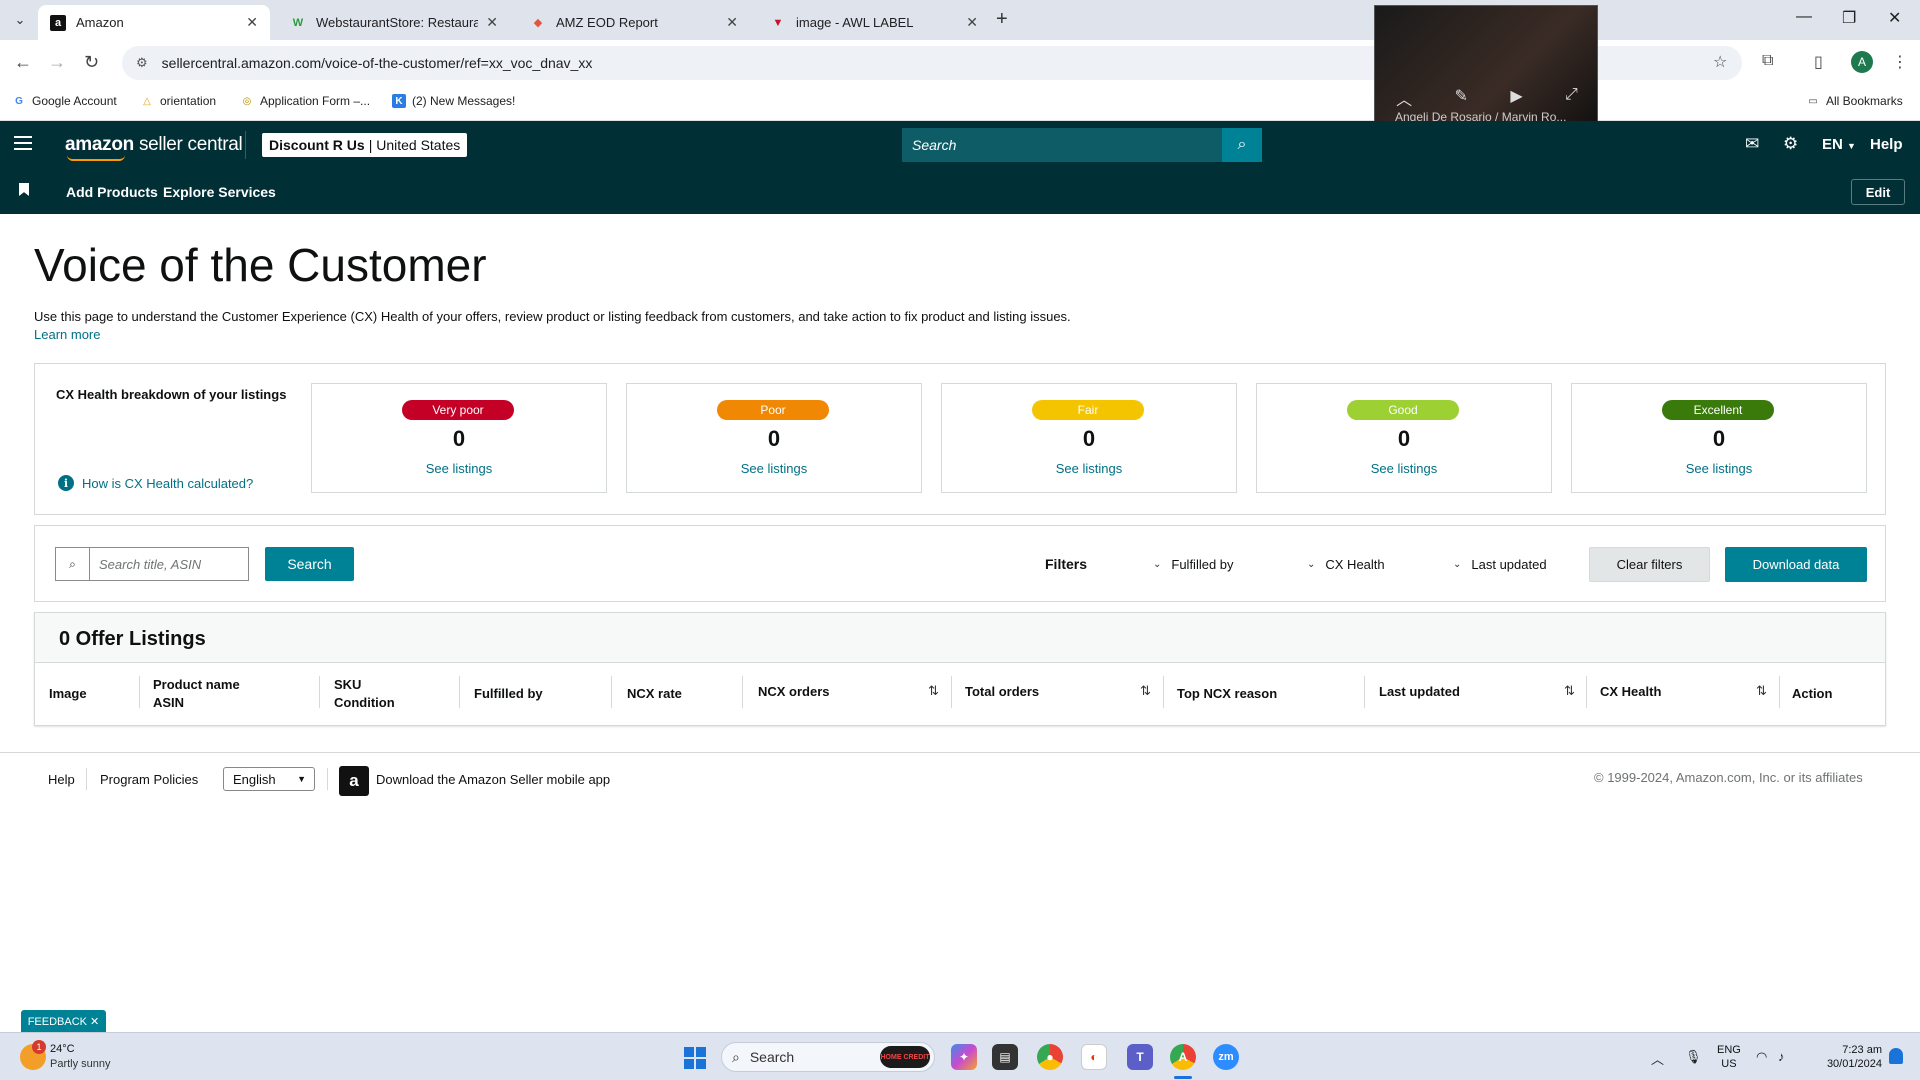 The image size is (1920, 1080). Describe the element at coordinates (365, 145) in the screenshot. I see `store-selector: Discount R Us | United States` at that location.